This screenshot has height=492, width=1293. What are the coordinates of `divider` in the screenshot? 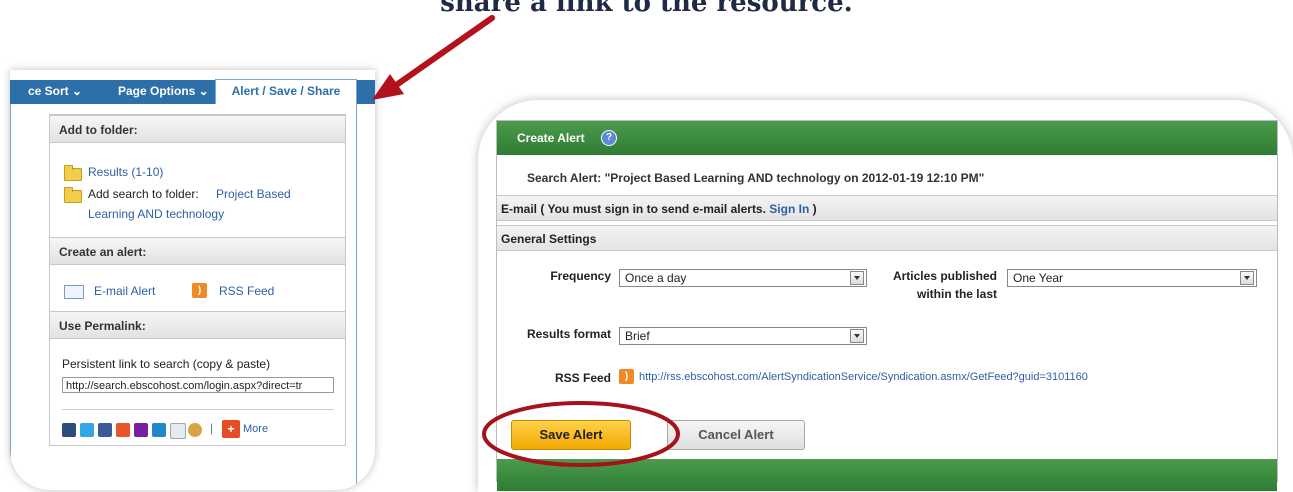 It's located at (198, 409).